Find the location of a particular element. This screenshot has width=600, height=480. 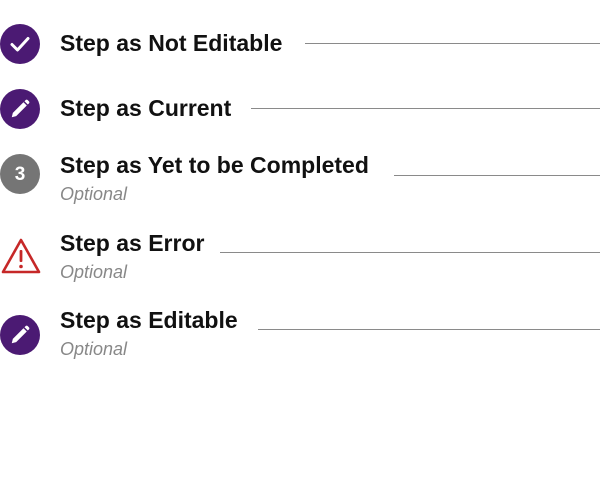

step-current: Step as Current is located at coordinates (300, 119).